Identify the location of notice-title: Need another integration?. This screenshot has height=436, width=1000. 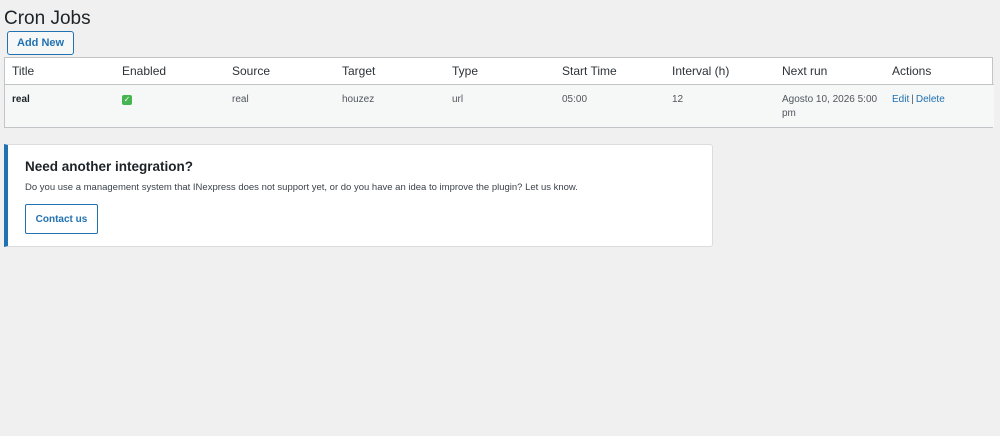
(109, 166).